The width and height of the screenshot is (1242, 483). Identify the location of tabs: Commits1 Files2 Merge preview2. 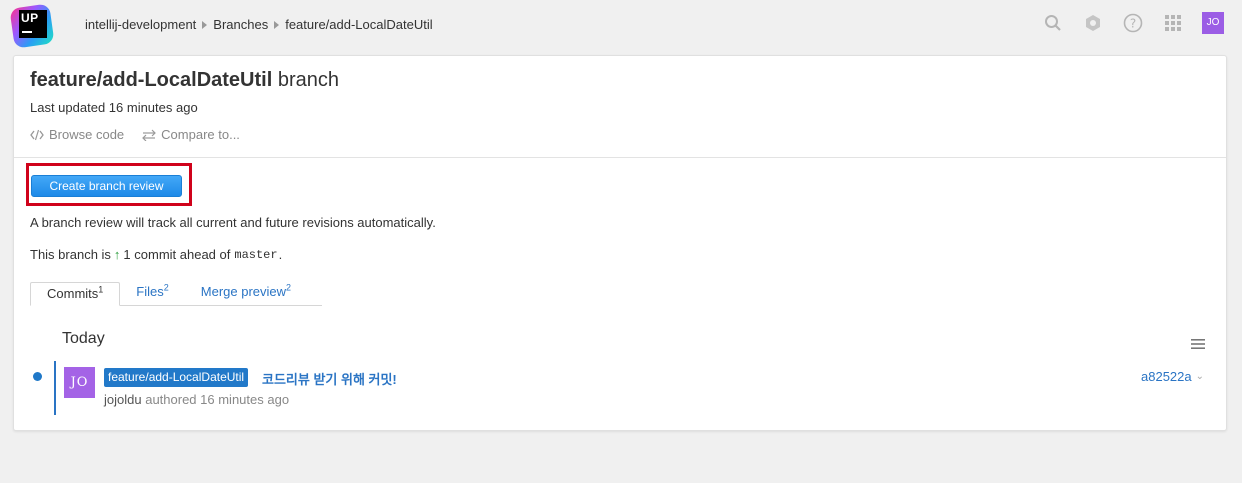
(176, 294).